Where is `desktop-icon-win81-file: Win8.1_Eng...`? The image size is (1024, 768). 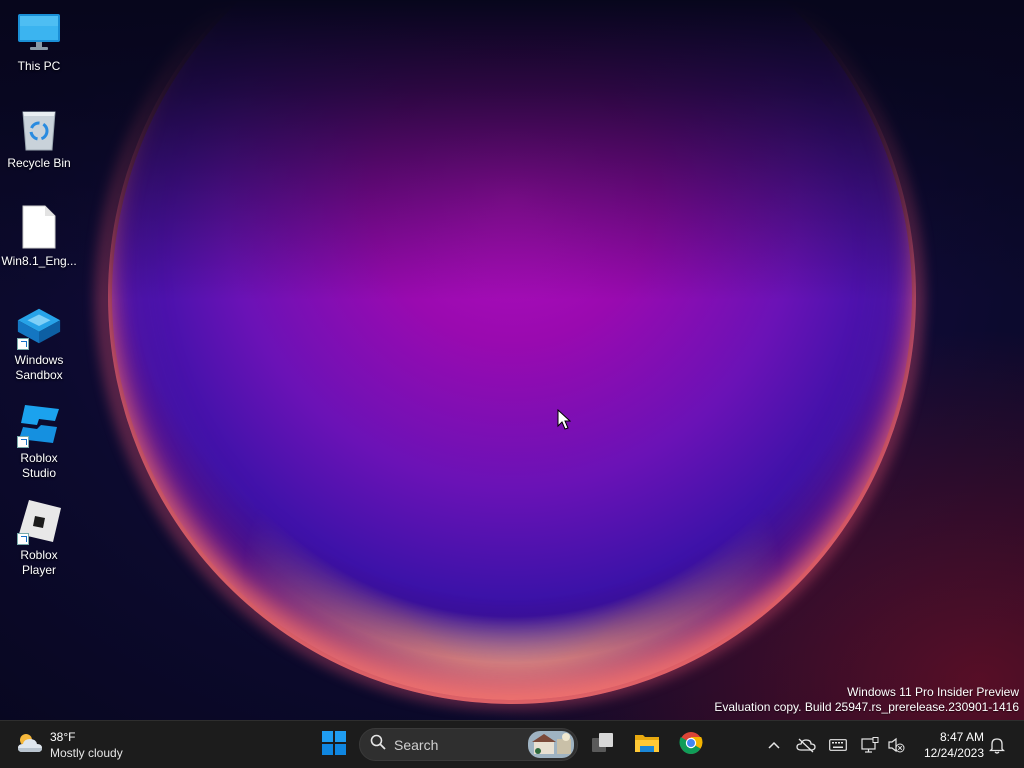
desktop-icon-win81-file: Win8.1_Eng... is located at coordinates (39, 236).